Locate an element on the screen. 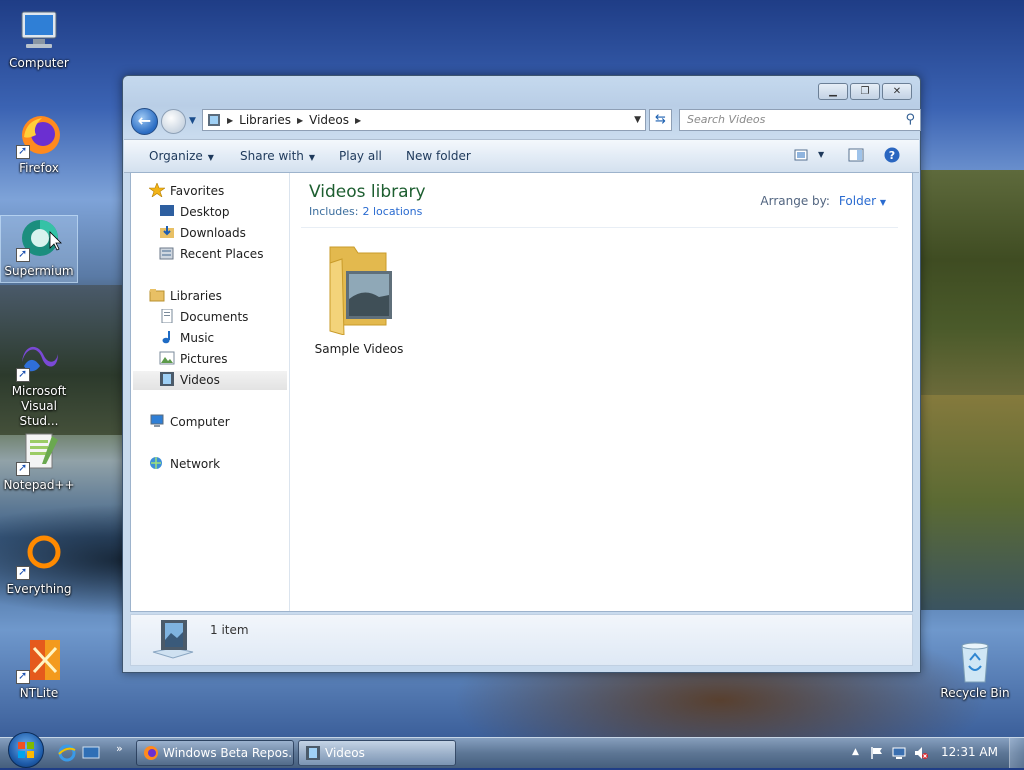 This screenshot has height=770, width=1024. desktop-icon-computer: Computer is located at coordinates (39, 39).